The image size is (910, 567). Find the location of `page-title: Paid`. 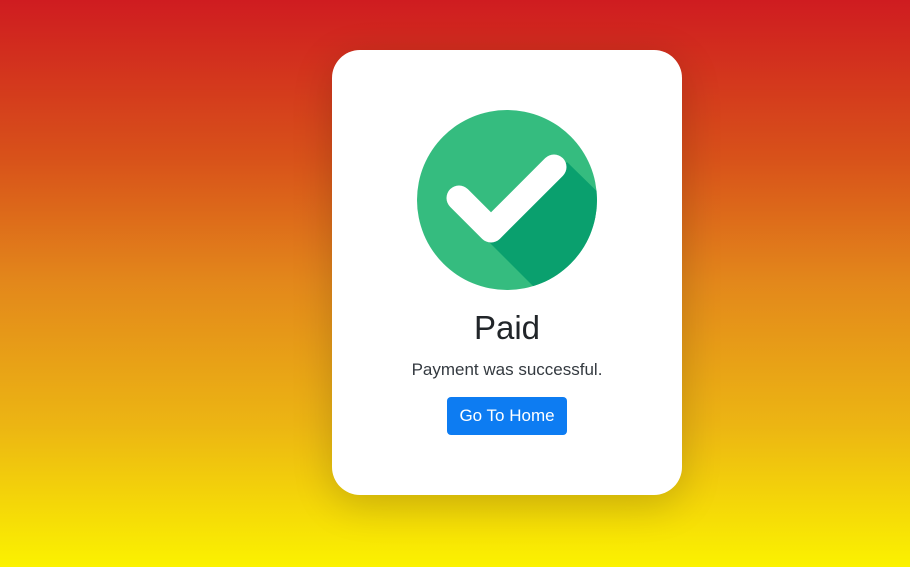

page-title: Paid is located at coordinates (507, 327).